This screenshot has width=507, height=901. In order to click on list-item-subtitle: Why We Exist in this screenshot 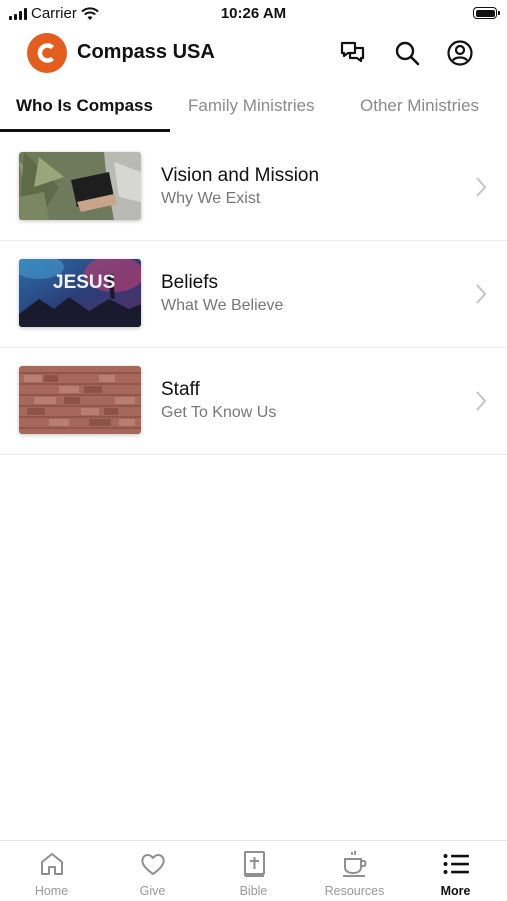, I will do `click(211, 198)`.